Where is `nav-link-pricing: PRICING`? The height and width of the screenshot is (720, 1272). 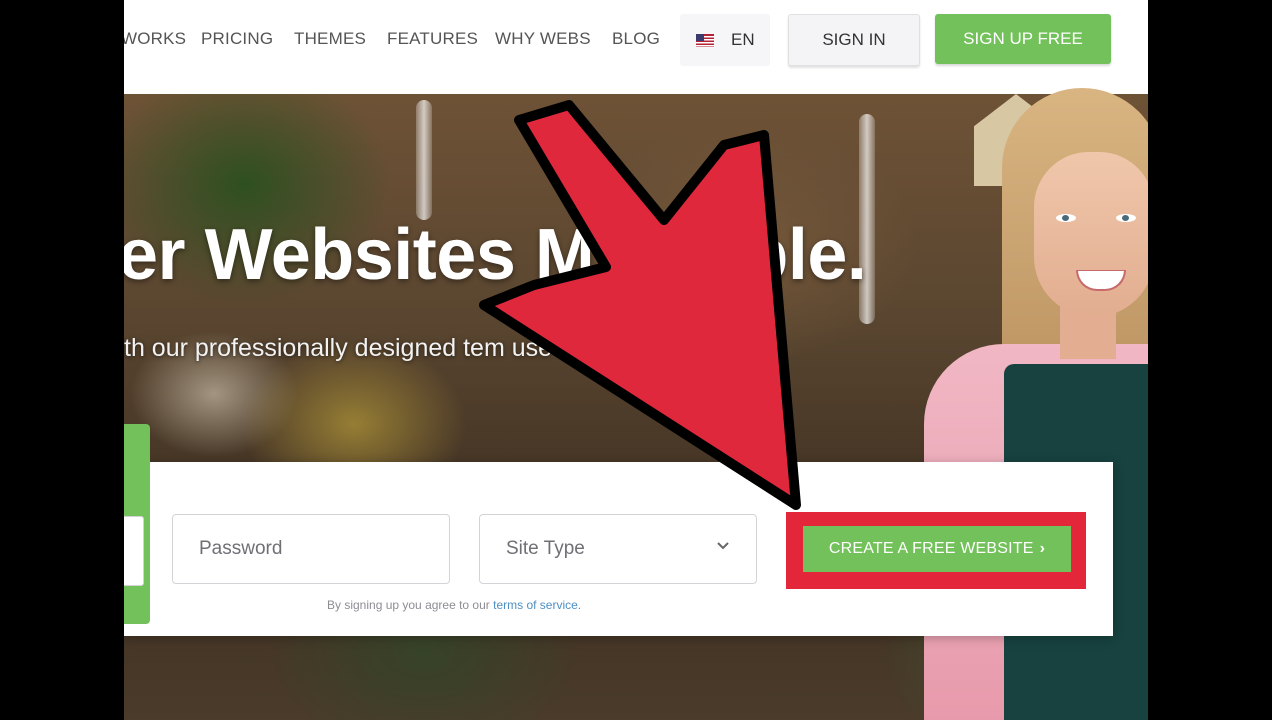 nav-link-pricing: PRICING is located at coordinates (237, 39).